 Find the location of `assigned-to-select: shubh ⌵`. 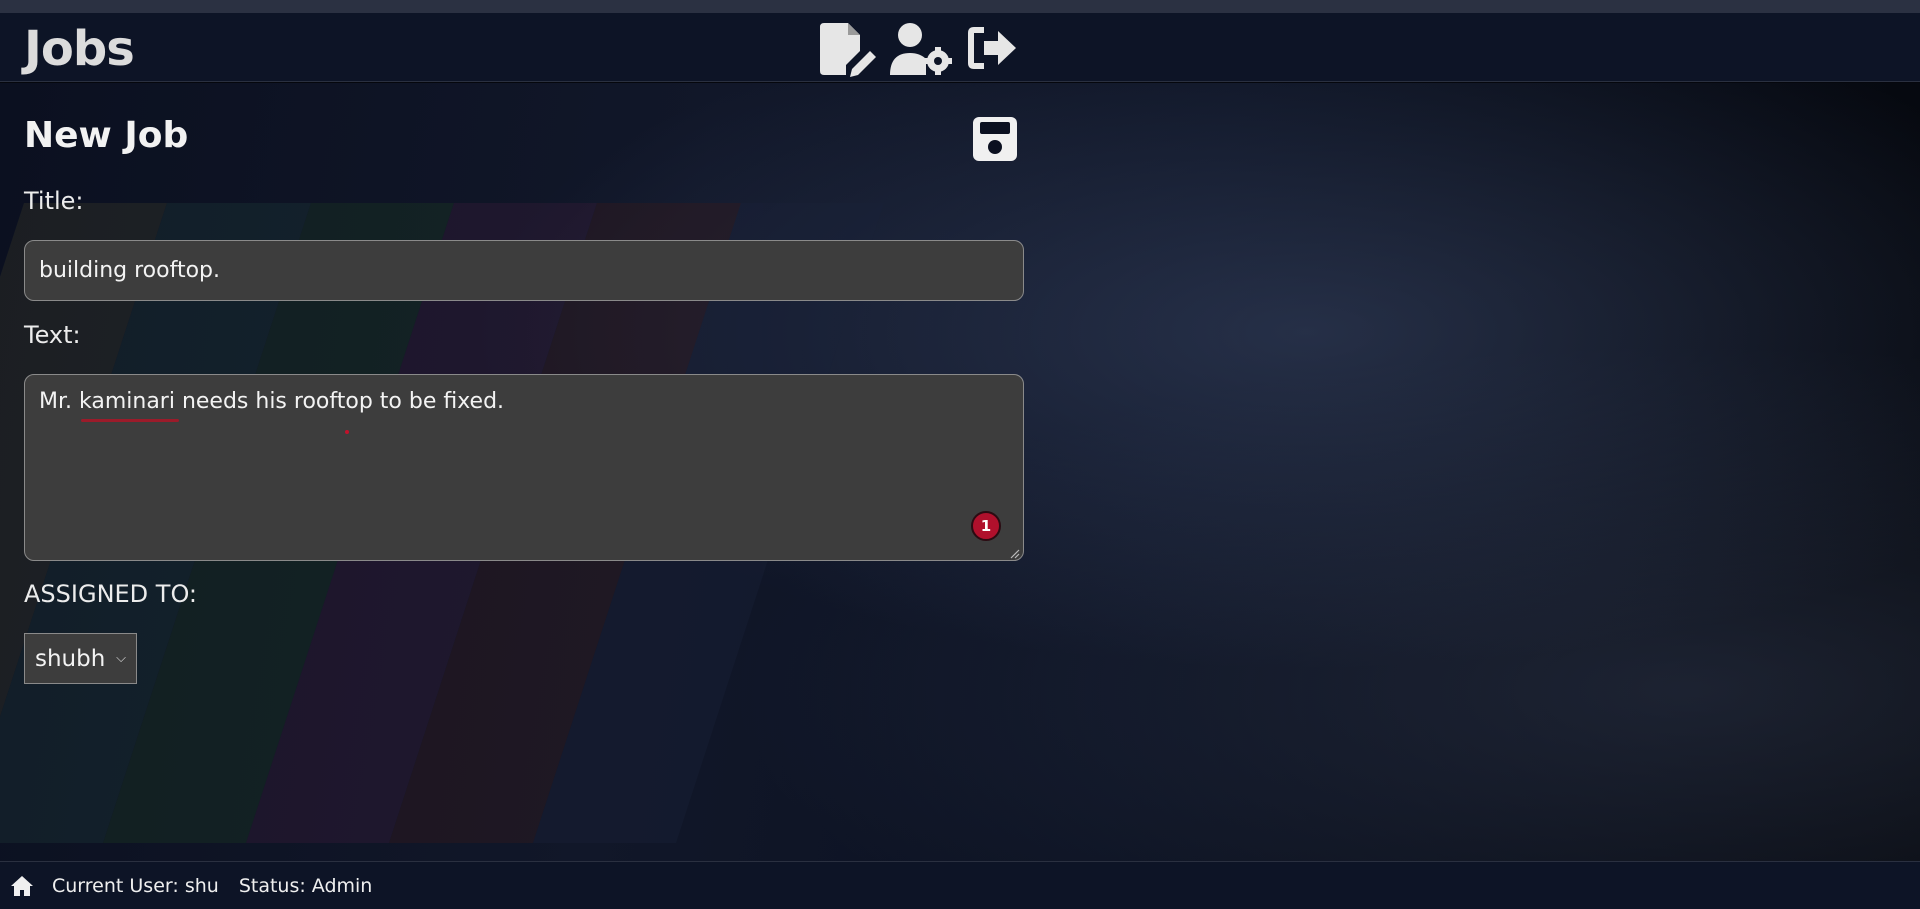

assigned-to-select: shubh ⌵ is located at coordinates (80, 658).